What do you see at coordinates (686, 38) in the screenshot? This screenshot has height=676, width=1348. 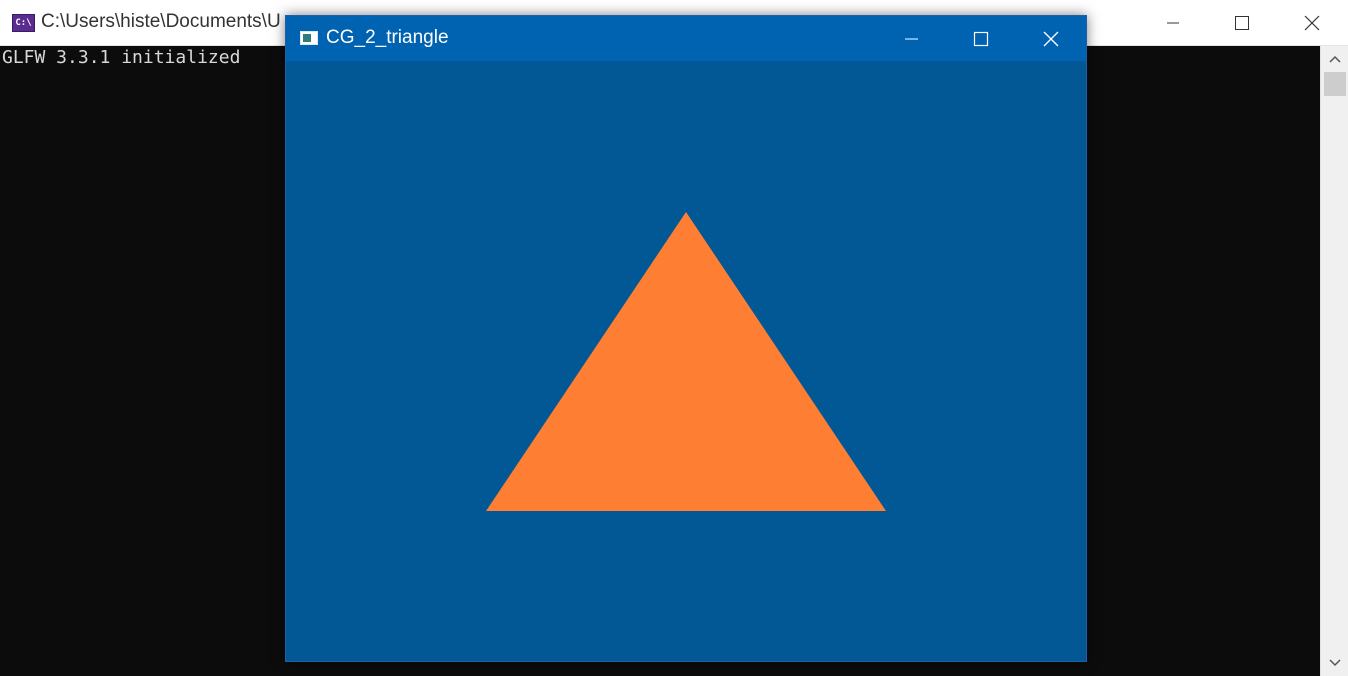 I see `gl-titlebar: CG_2_triangle` at bounding box center [686, 38].